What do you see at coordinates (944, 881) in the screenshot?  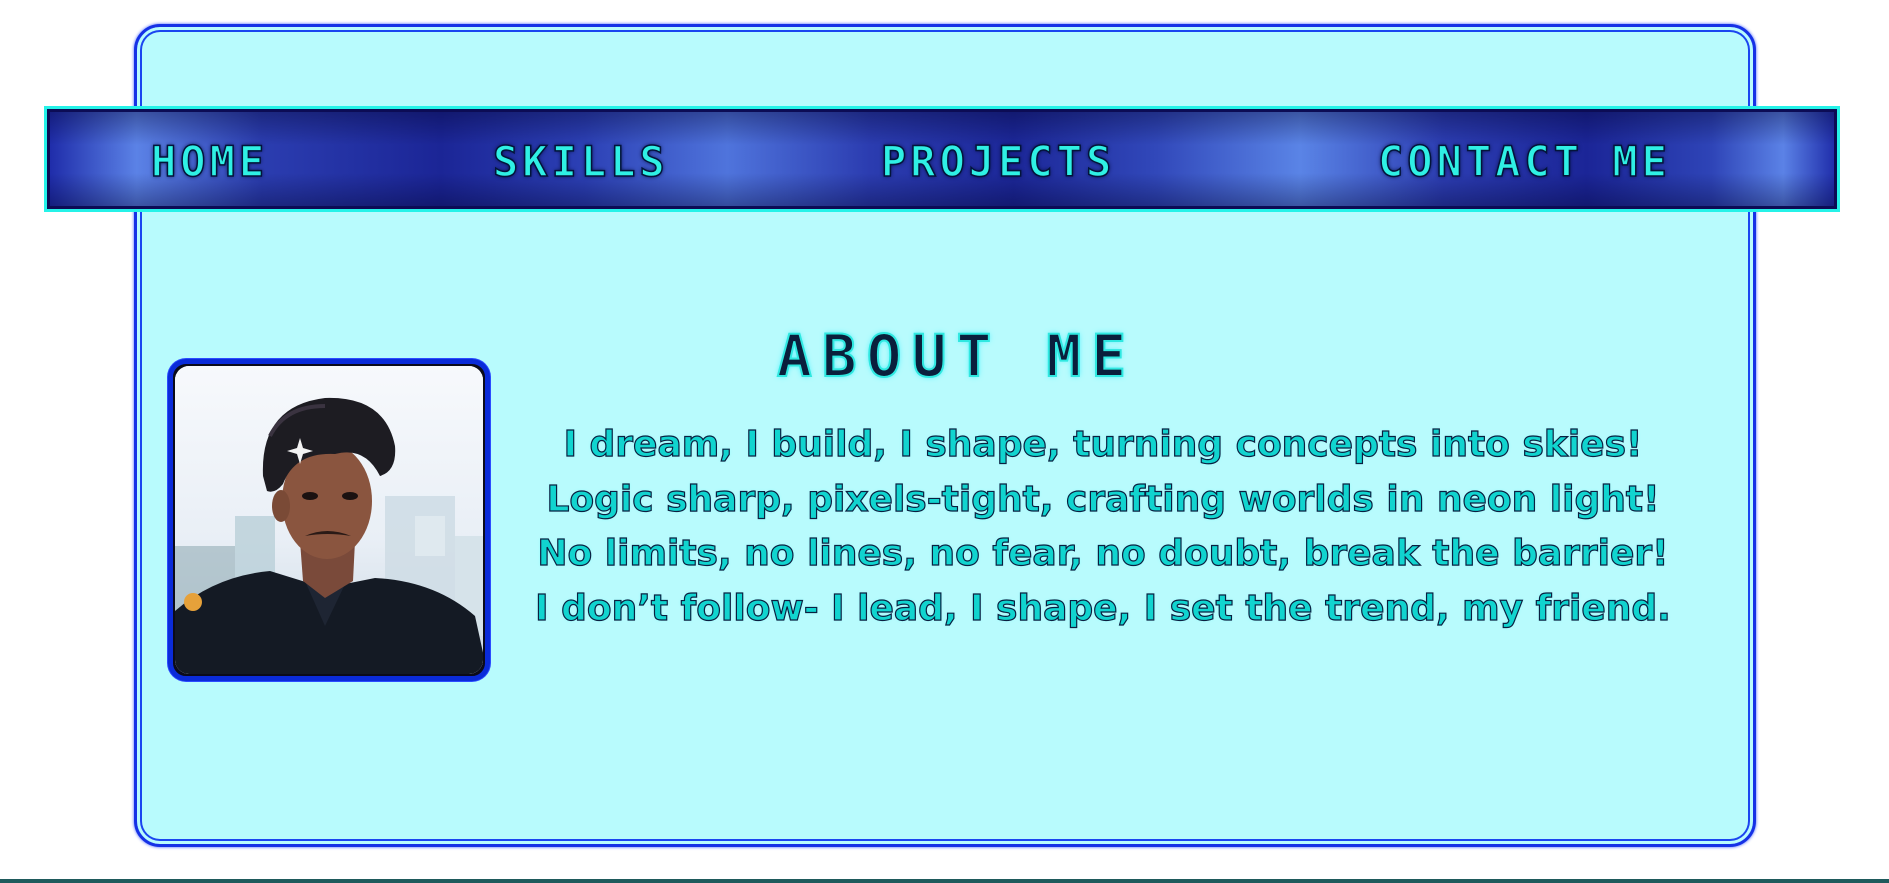 I see `footer-divider` at bounding box center [944, 881].